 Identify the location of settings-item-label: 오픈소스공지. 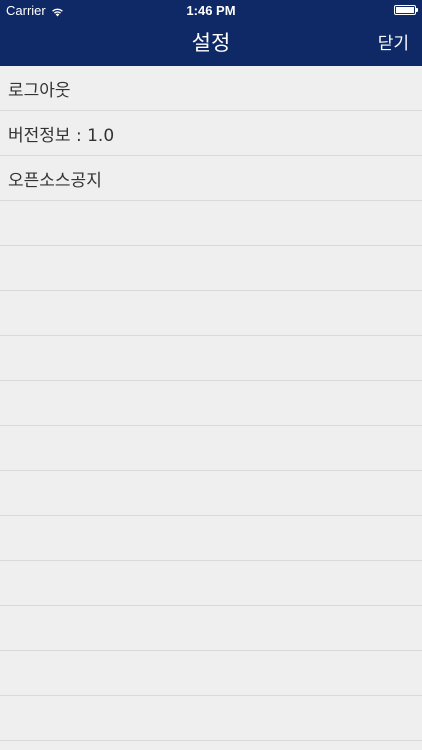
(55, 180).